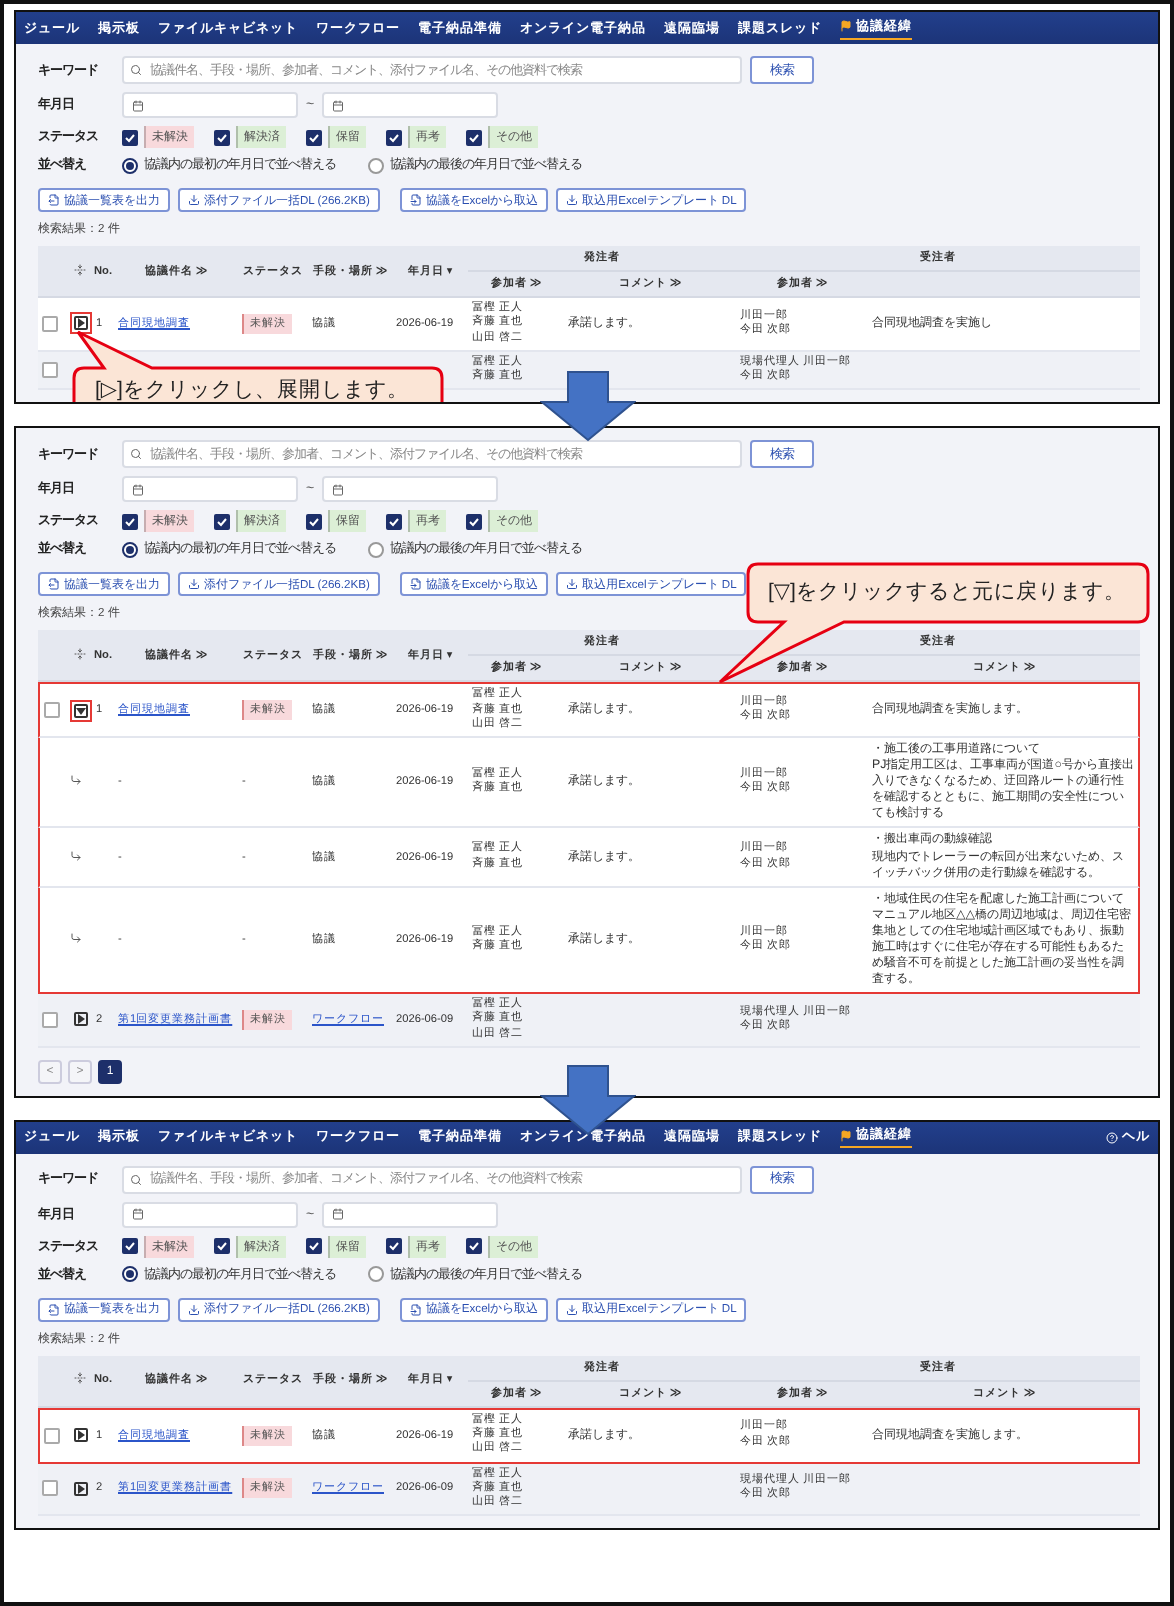 The image size is (1174, 1606). Describe the element at coordinates (587, 406) in the screenshot. I see `down-arrow` at that location.